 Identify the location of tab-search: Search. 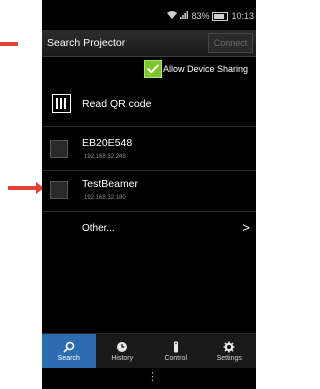
(69, 351).